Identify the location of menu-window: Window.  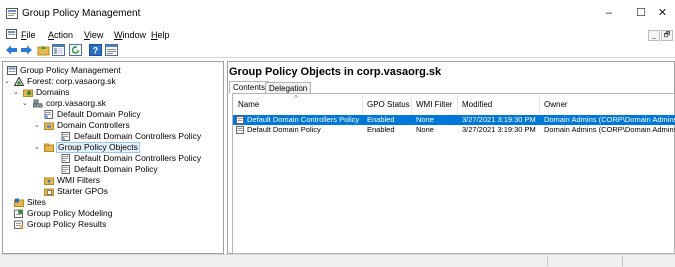
(130, 35).